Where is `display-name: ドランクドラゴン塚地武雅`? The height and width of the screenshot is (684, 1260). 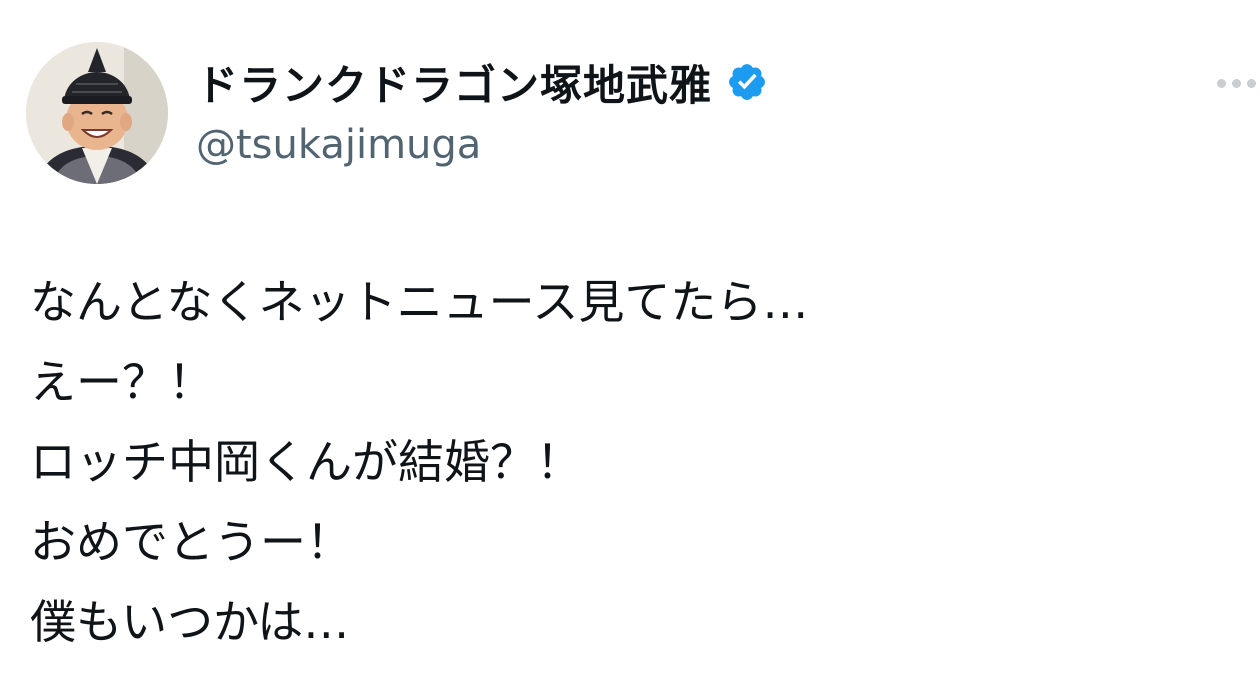 display-name: ドランクドラゴン塚地武雅 is located at coordinates (454, 82).